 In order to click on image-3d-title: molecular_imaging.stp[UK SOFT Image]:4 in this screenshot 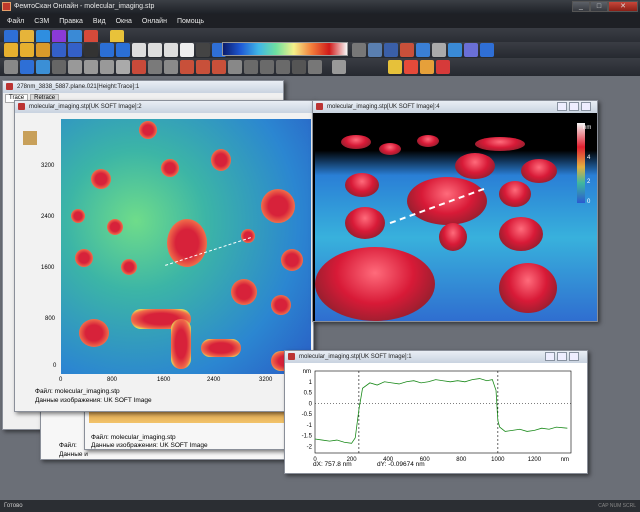, I will do `click(455, 107)`.